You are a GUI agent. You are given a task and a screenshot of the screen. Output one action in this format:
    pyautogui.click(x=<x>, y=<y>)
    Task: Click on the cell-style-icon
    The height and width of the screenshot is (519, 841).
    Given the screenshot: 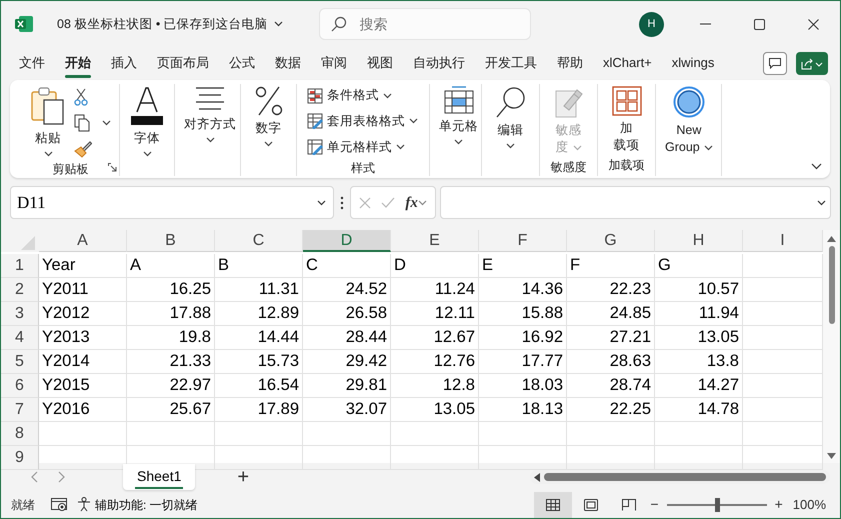 What is the action you would take?
    pyautogui.click(x=315, y=147)
    